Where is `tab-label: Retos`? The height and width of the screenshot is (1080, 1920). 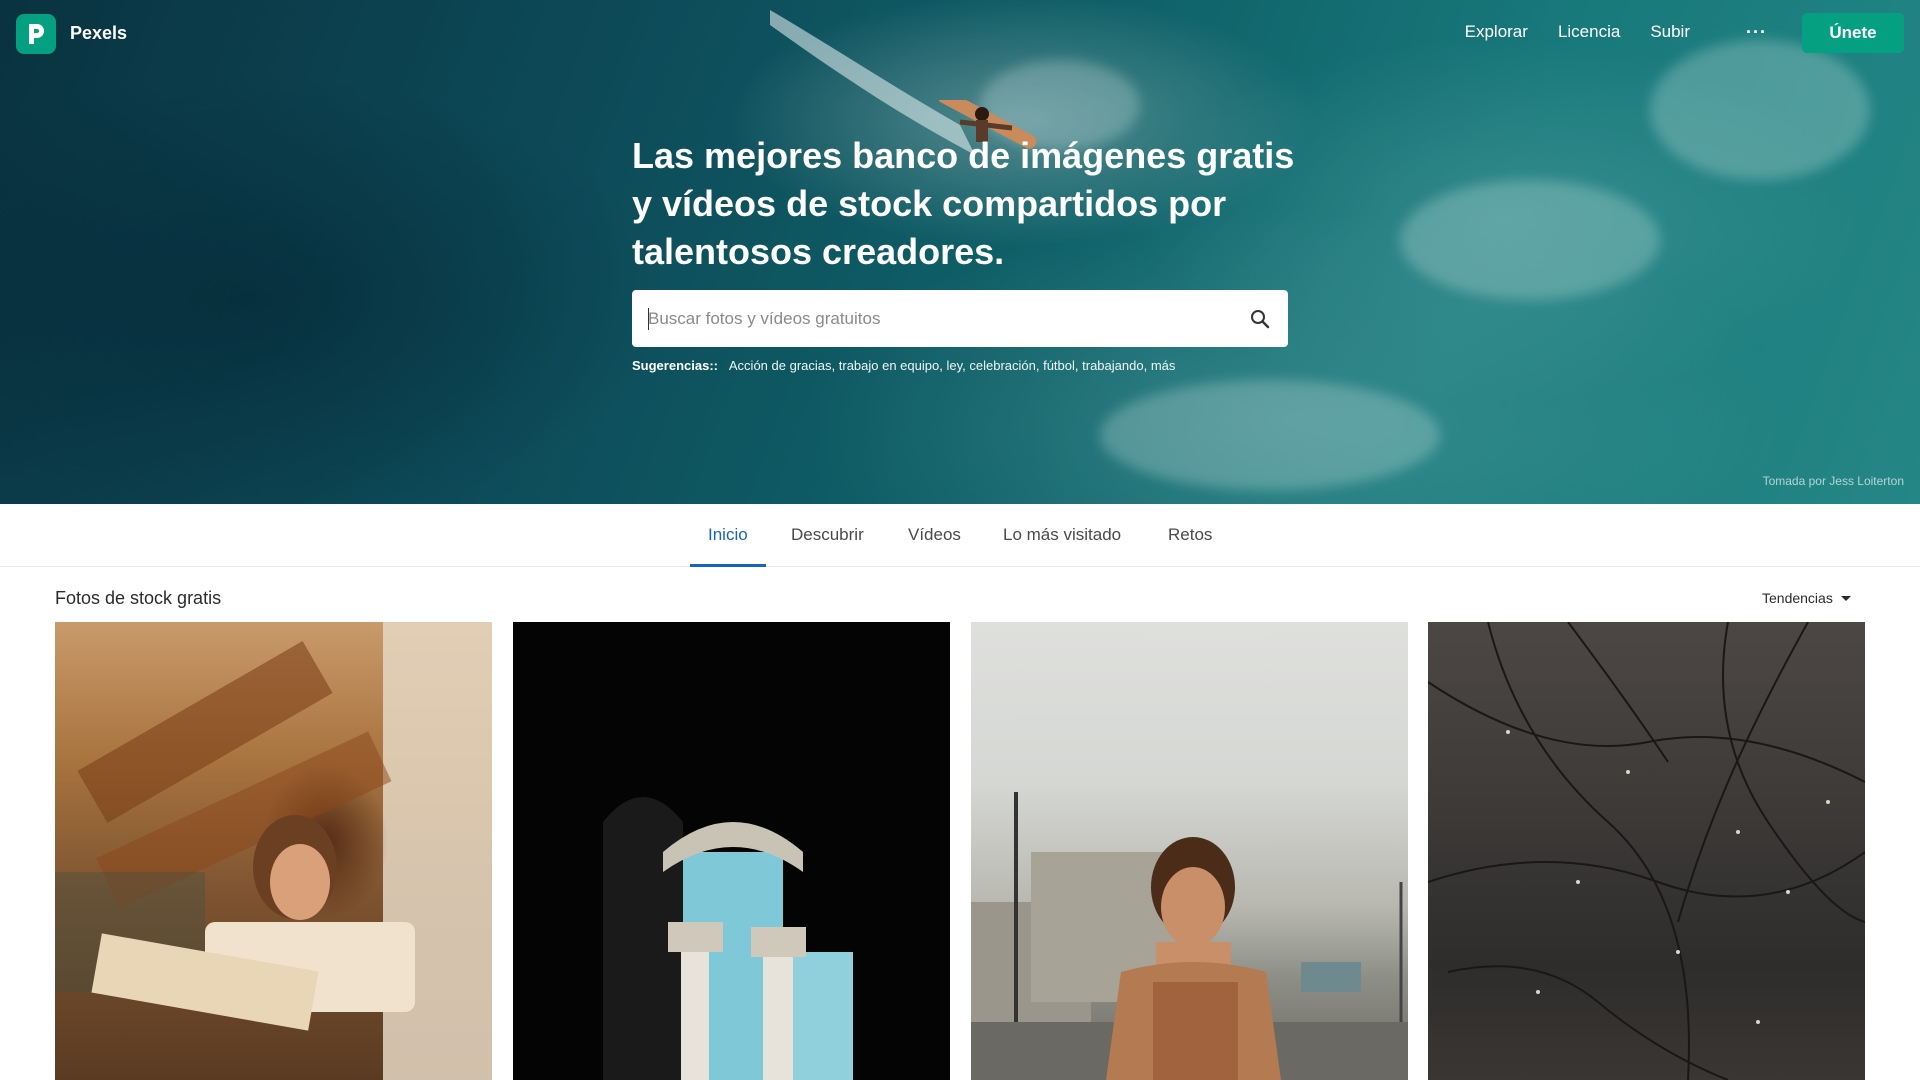
tab-label: Retos is located at coordinates (1190, 534).